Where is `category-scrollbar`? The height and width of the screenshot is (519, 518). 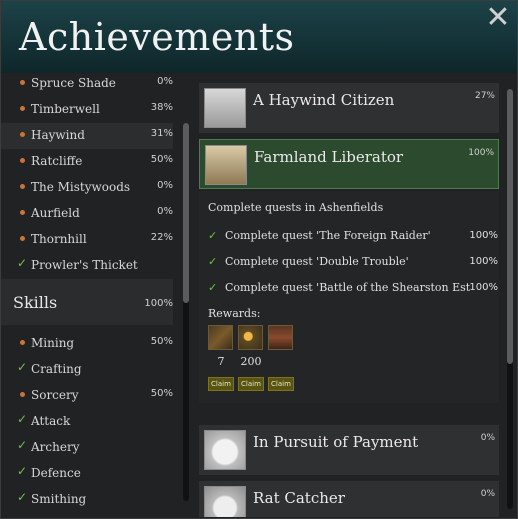
category-scrollbar is located at coordinates (186, 312).